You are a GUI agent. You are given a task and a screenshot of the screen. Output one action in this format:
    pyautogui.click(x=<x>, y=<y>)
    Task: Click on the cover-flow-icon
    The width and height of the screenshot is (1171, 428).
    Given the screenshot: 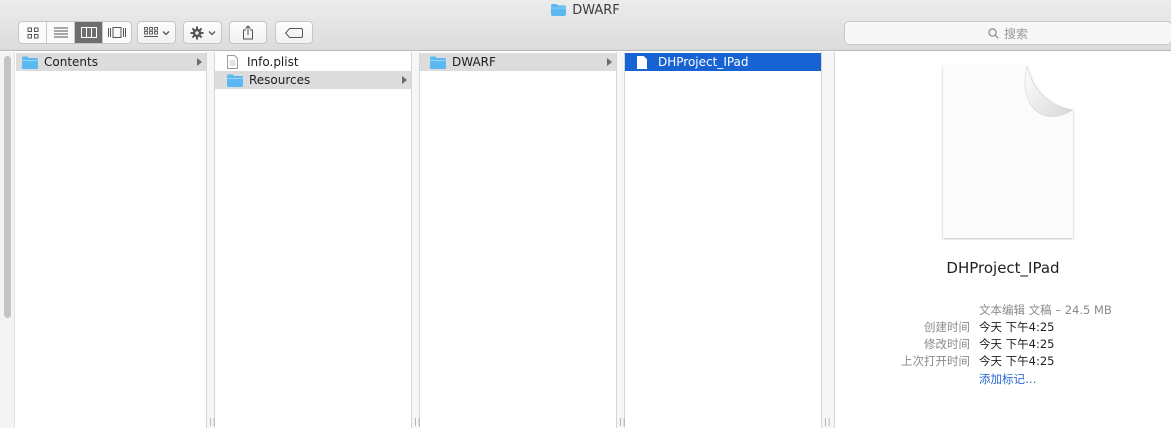 What is the action you would take?
    pyautogui.click(x=117, y=32)
    